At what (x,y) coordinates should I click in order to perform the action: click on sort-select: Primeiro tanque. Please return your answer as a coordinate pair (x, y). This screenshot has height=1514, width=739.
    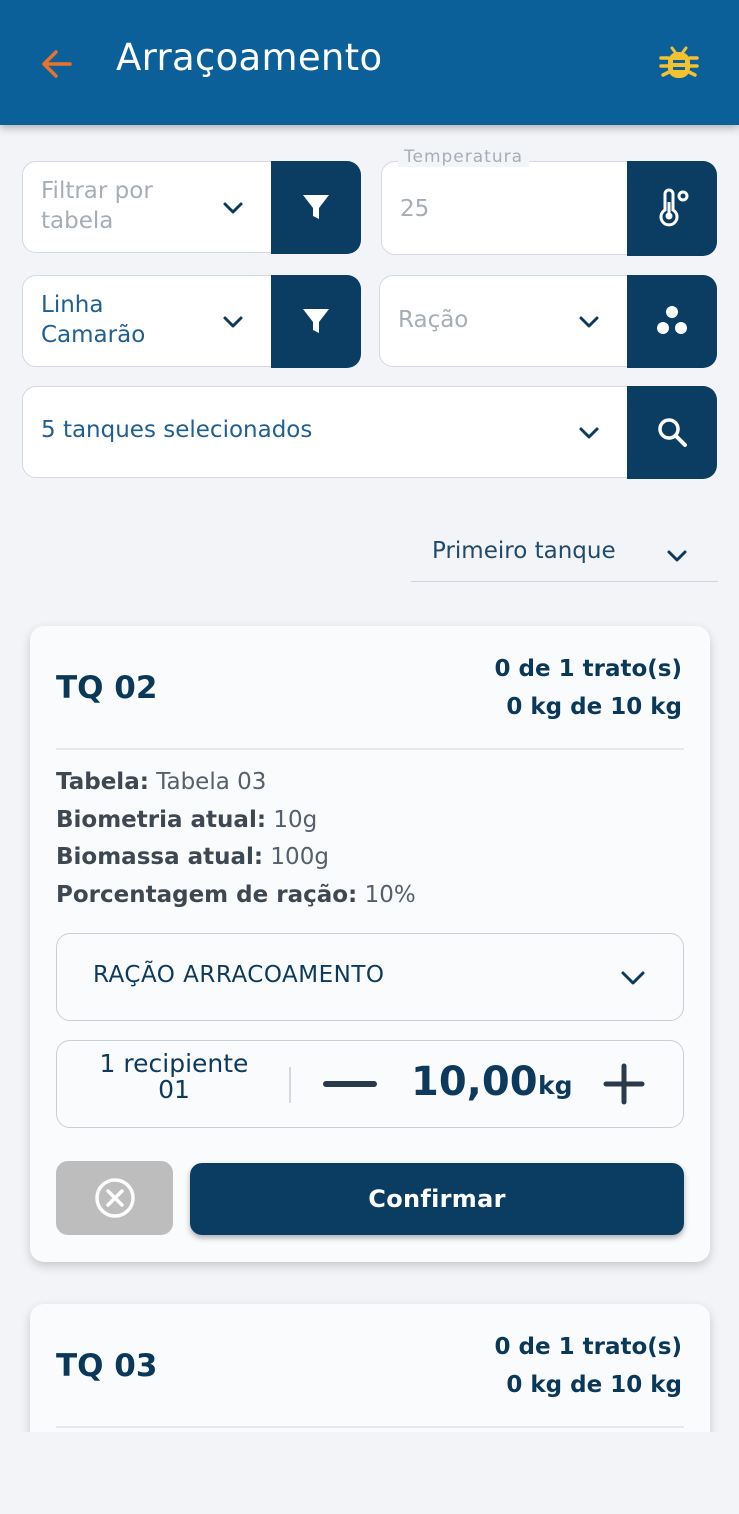
    Looking at the image, I should click on (564, 556).